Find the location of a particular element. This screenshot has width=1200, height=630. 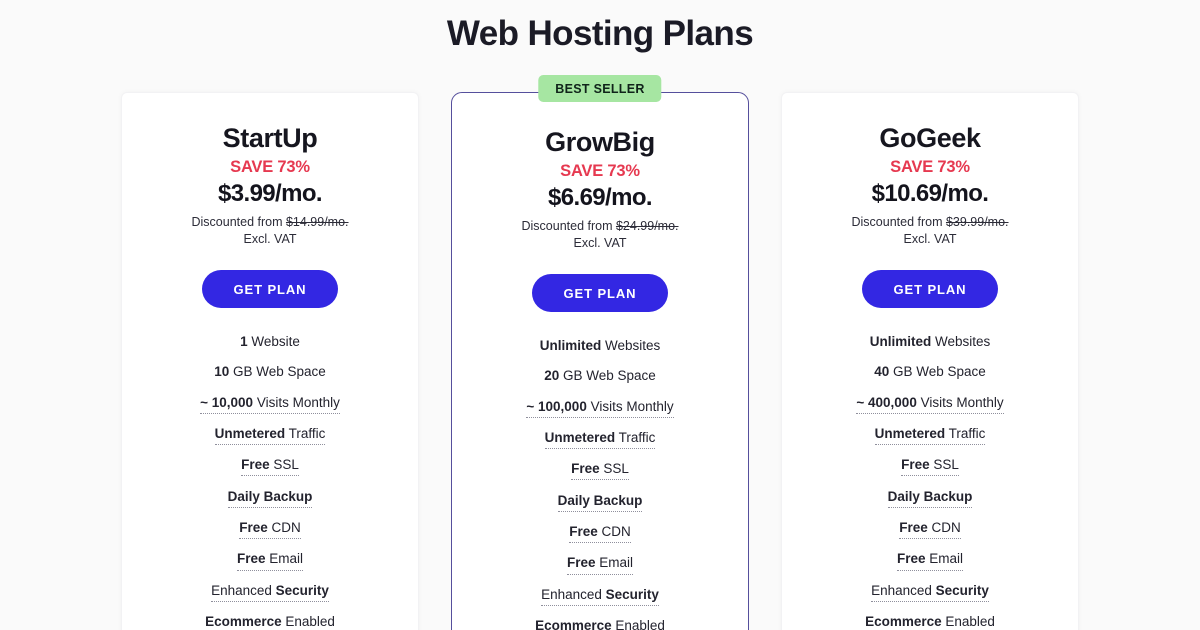

plan-price: $3.99/mo. is located at coordinates (270, 194).